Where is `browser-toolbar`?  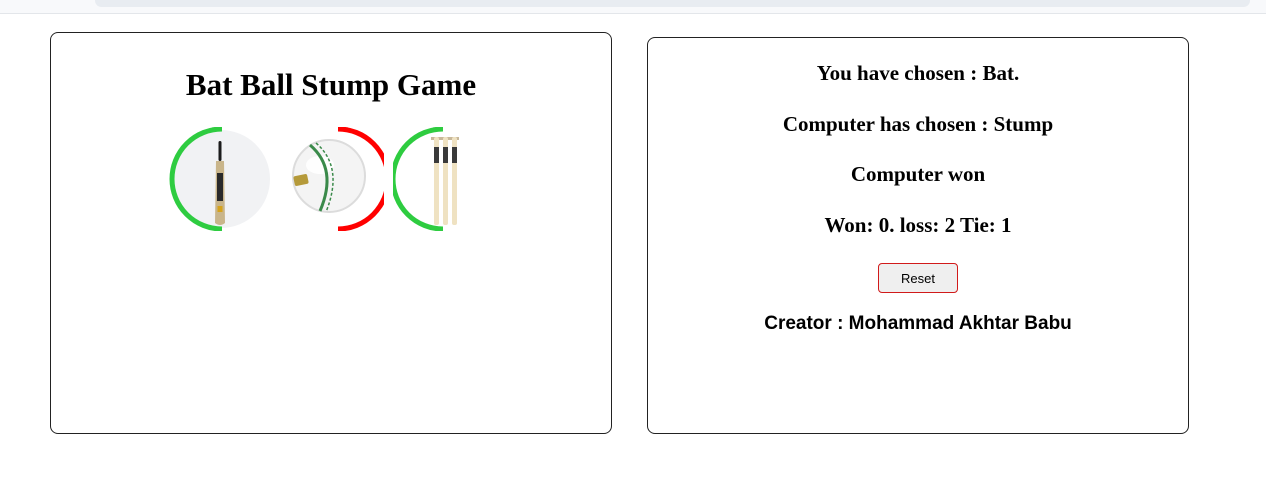
browser-toolbar is located at coordinates (633, 7).